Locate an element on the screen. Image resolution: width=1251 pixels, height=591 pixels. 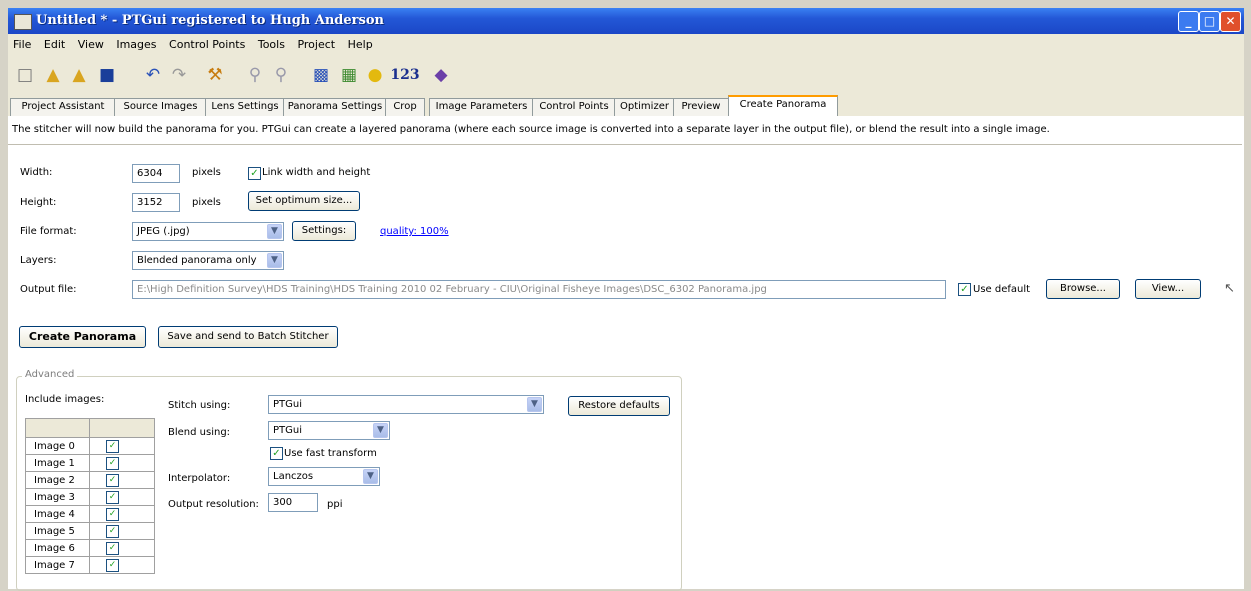
interpolator-label: Interpolator: is located at coordinates (199, 478).